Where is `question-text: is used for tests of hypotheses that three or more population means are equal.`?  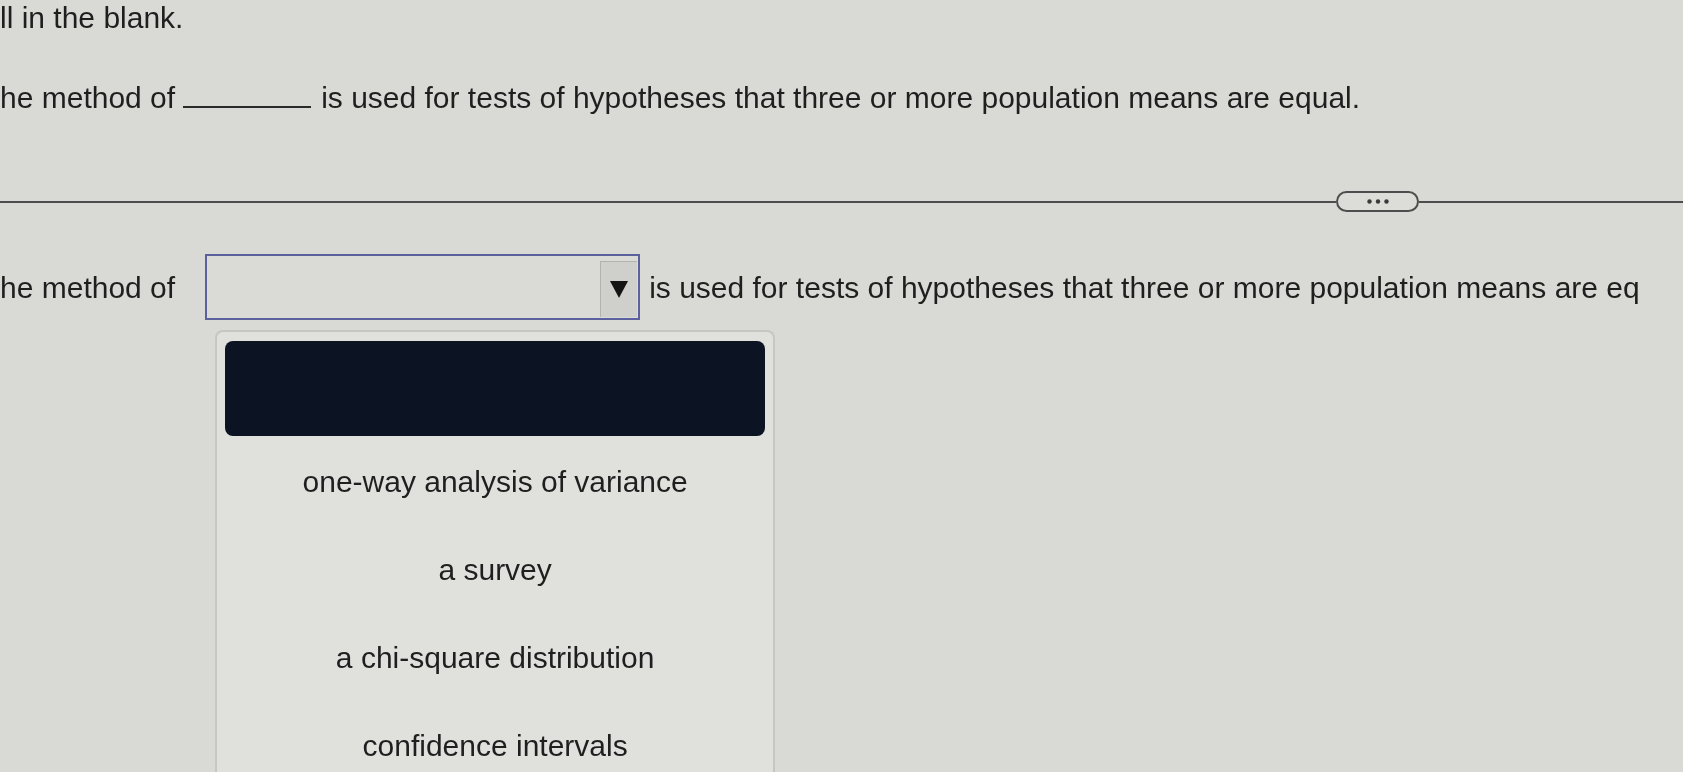 question-text: is used for tests of hypotheses that three or more population means are equal. is located at coordinates (841, 97).